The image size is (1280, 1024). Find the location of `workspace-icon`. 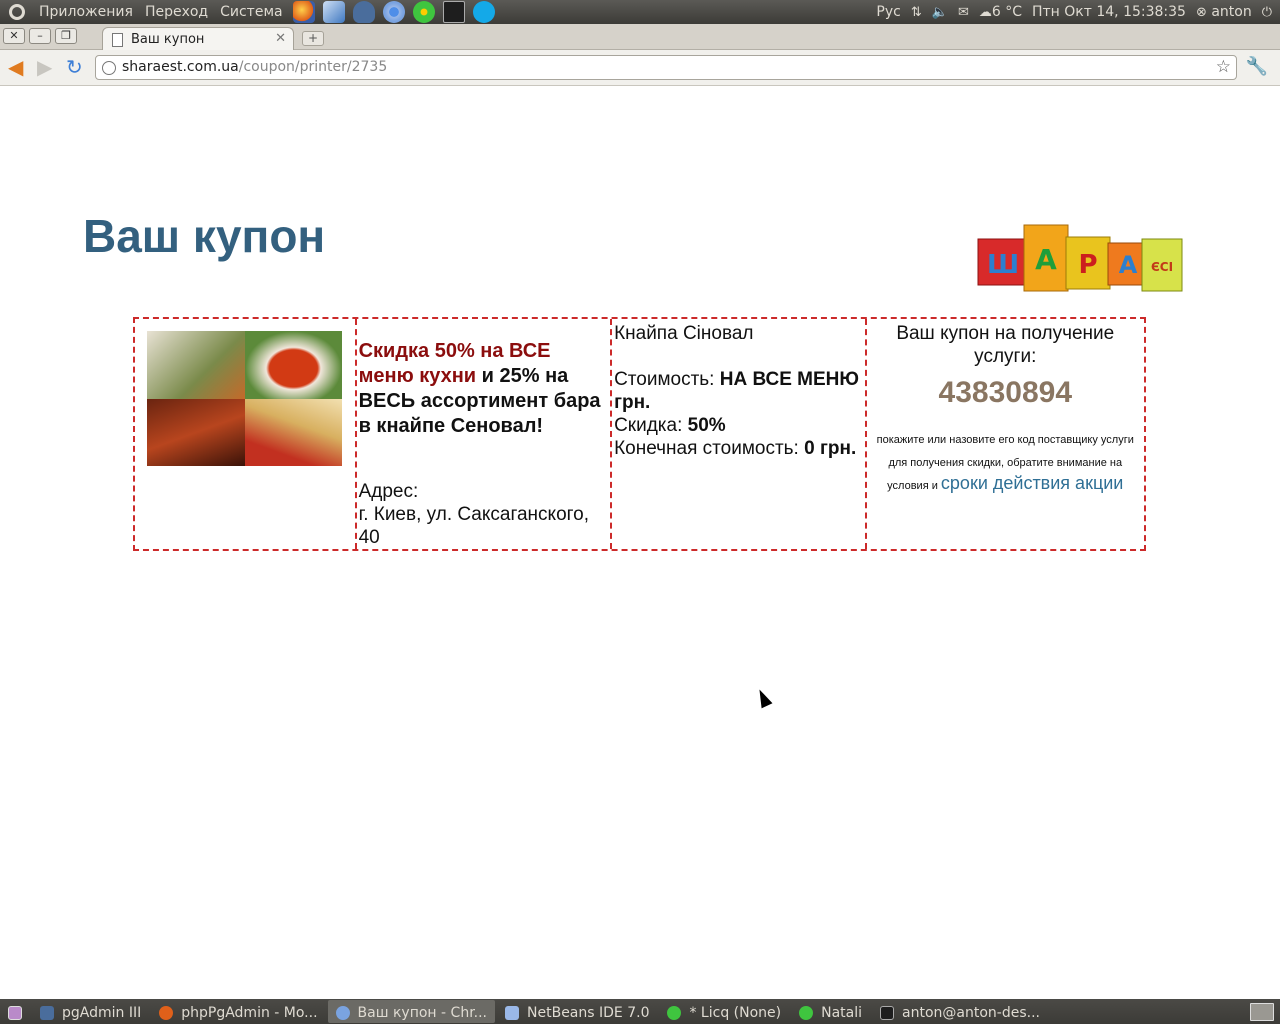

workspace-icon is located at coordinates (1262, 1011).